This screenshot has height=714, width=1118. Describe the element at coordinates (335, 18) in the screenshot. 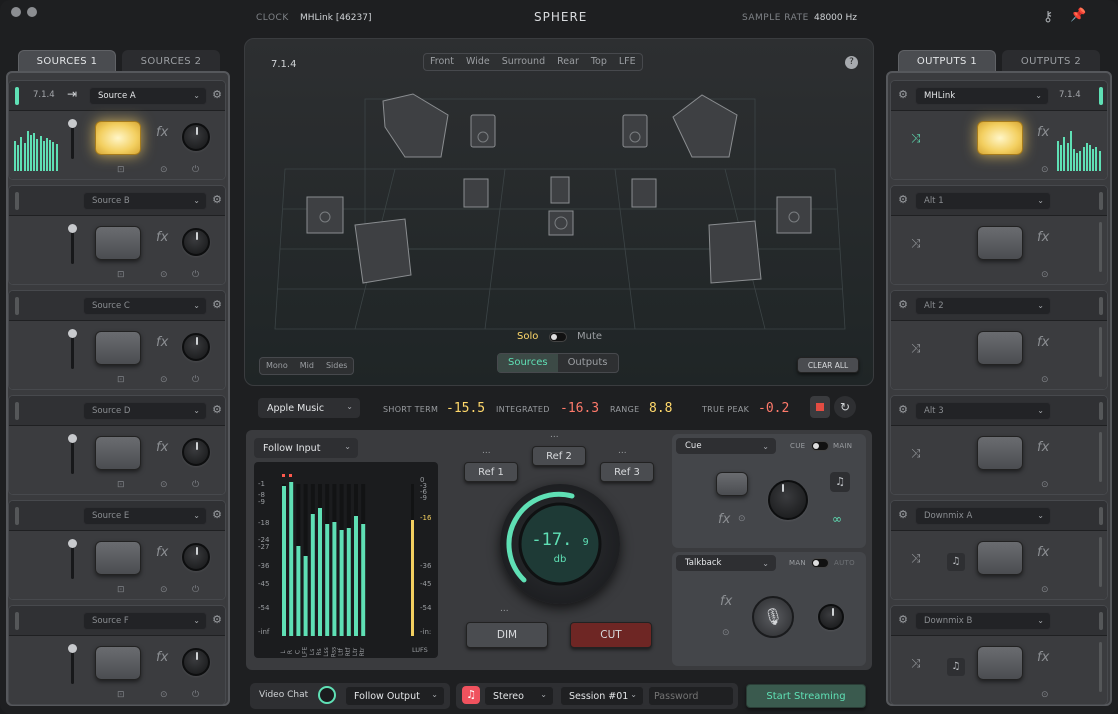

I see `clock-value: MHLink [46237]` at that location.